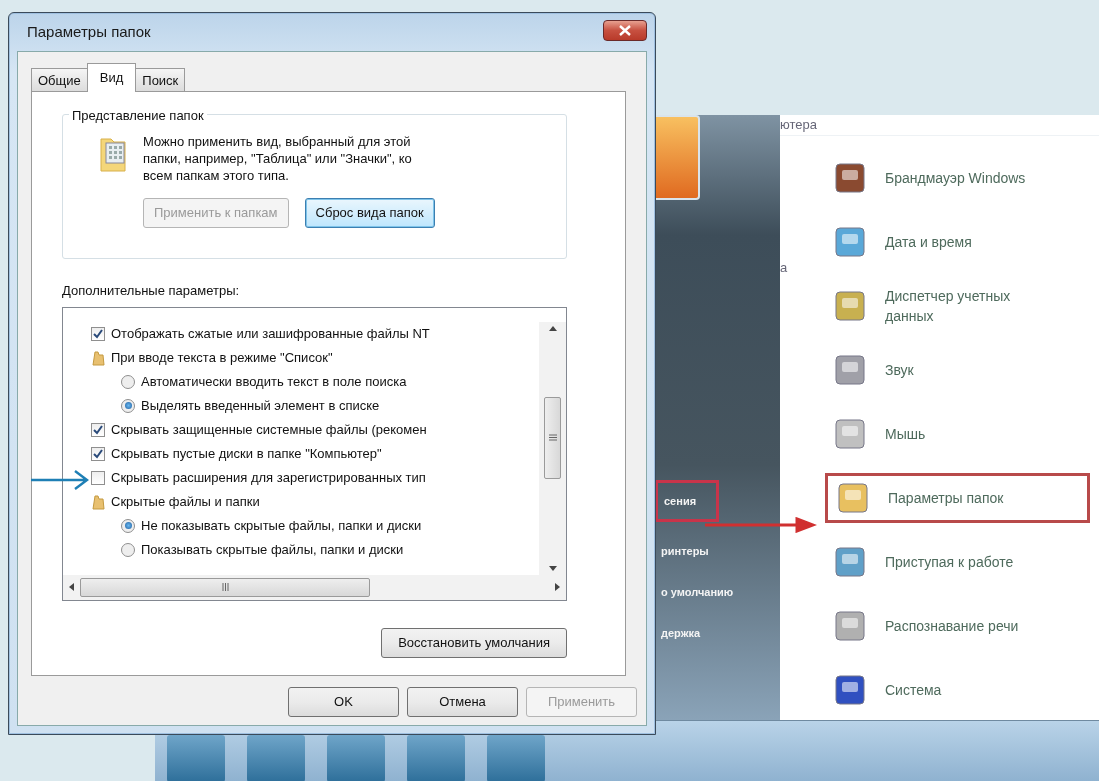 This screenshot has height=781, width=1099. What do you see at coordinates (246, 453) in the screenshot?
I see `option-label: Скрывать пустые диски в папке "Компьютер"` at bounding box center [246, 453].